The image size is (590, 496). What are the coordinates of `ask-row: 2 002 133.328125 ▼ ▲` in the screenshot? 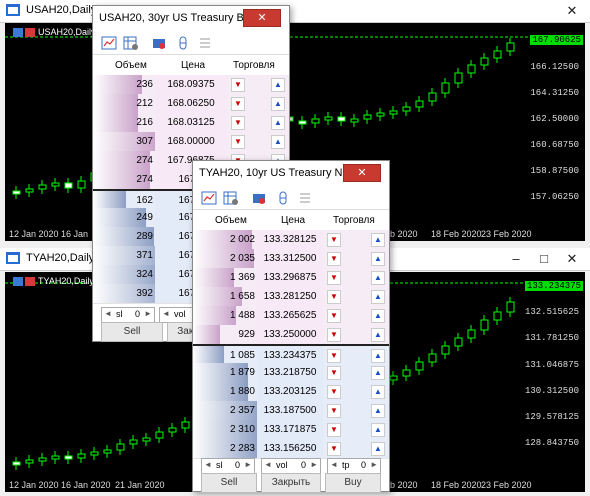 It's located at (291, 240).